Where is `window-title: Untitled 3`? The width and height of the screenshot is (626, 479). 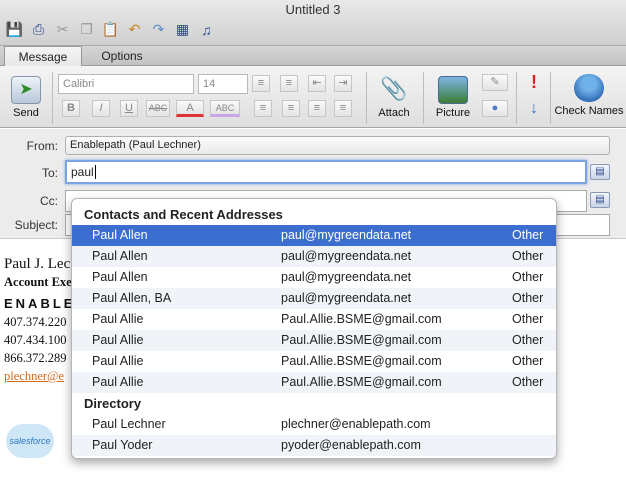
window-title: Untitled 3 is located at coordinates (313, 9).